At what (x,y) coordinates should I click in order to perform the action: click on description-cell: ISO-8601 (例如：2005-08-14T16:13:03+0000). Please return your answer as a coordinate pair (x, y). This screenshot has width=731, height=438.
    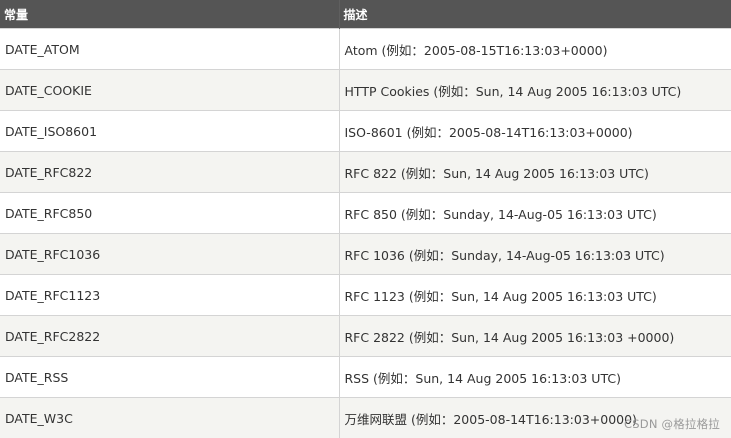
    Looking at the image, I should click on (535, 131).